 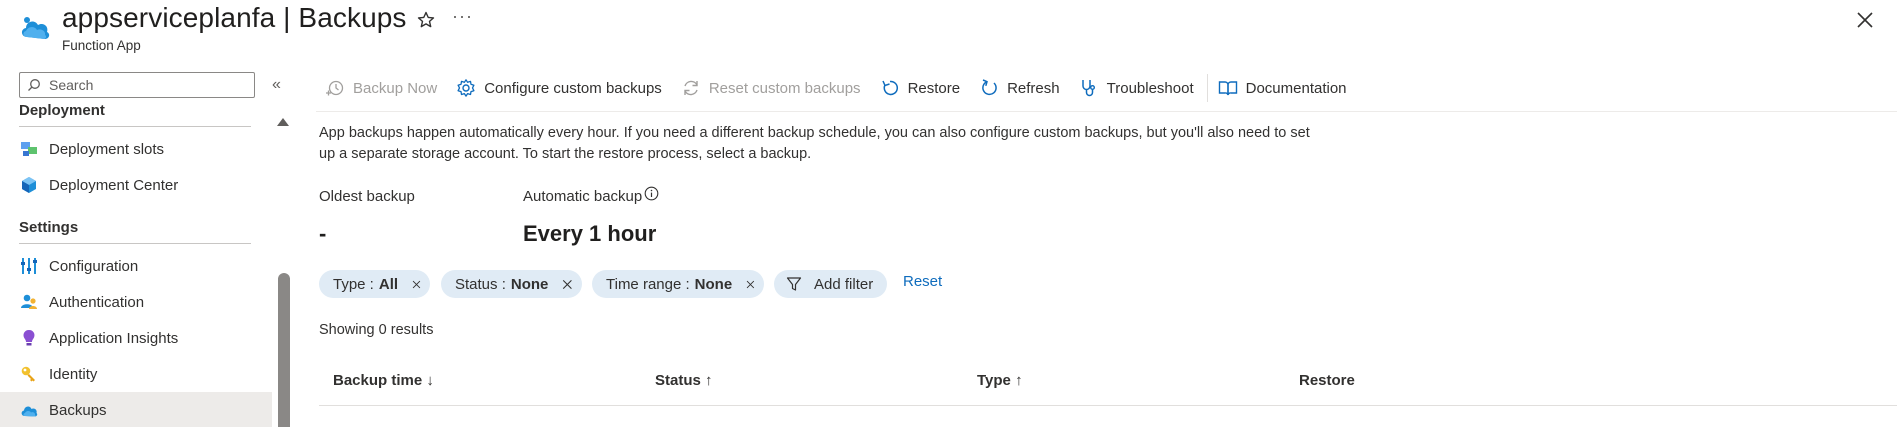 I want to click on filter-time-label: Time range :, so click(x=648, y=284).